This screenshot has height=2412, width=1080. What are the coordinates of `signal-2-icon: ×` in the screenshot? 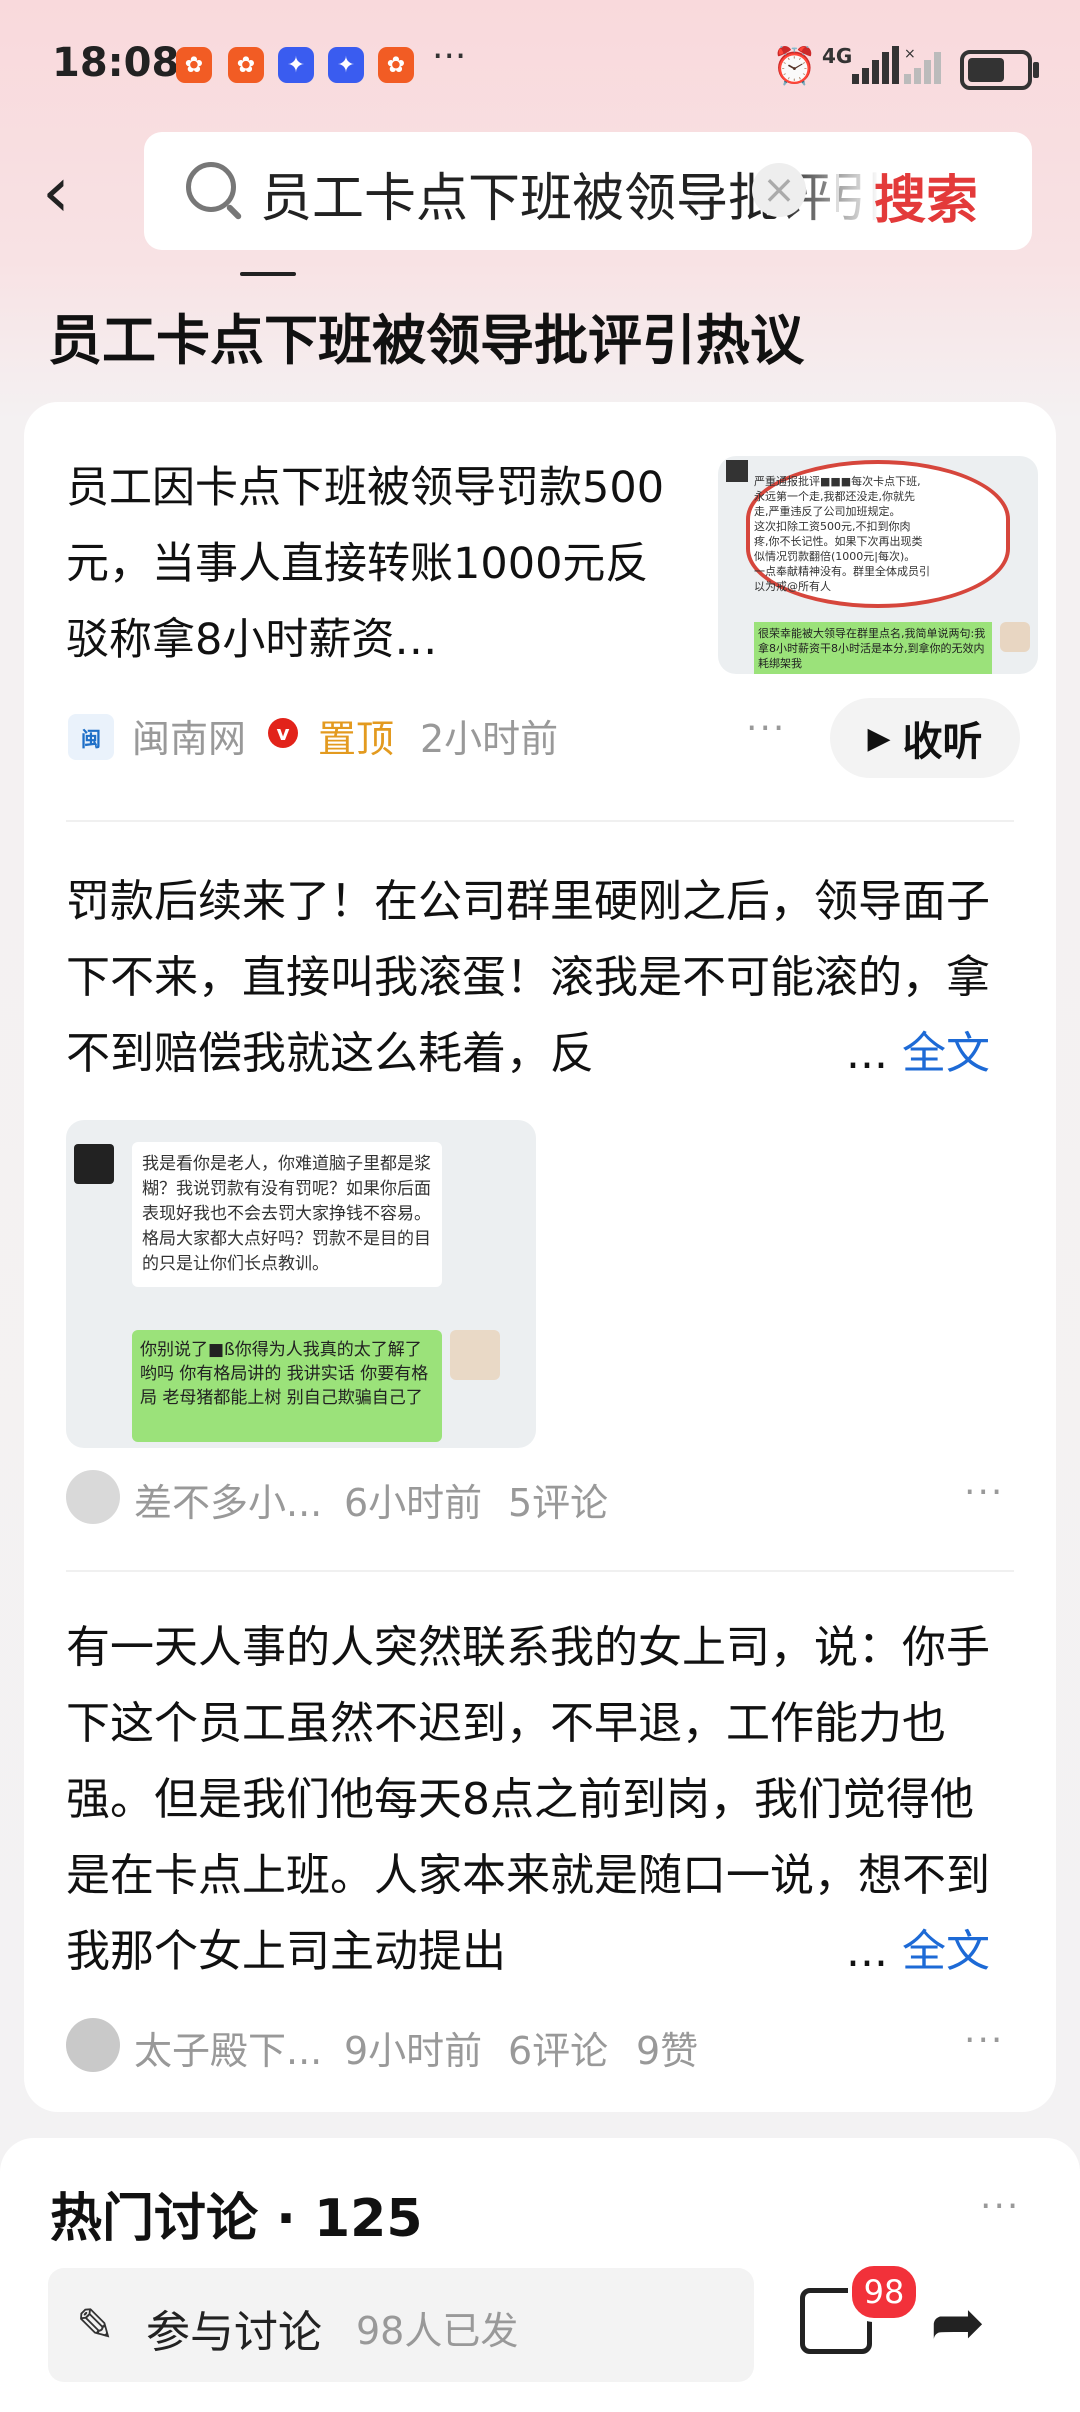 It's located at (922, 65).